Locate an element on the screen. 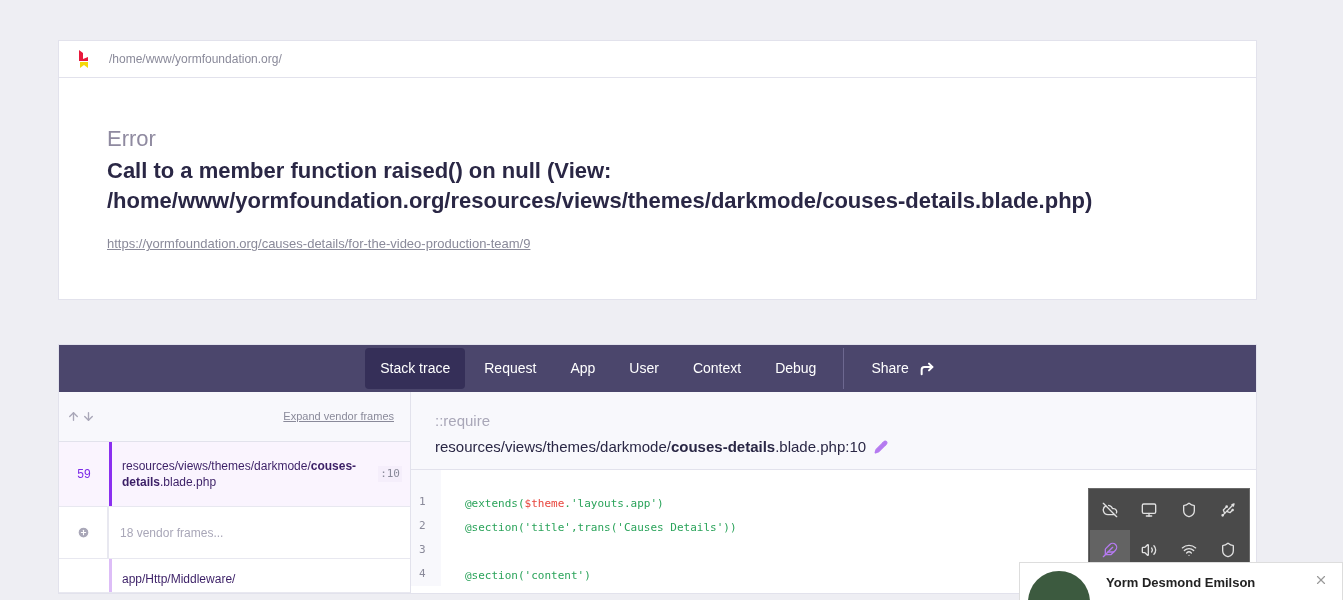 This screenshot has height=600, width=1343. line-number: 4 is located at coordinates (422, 574).